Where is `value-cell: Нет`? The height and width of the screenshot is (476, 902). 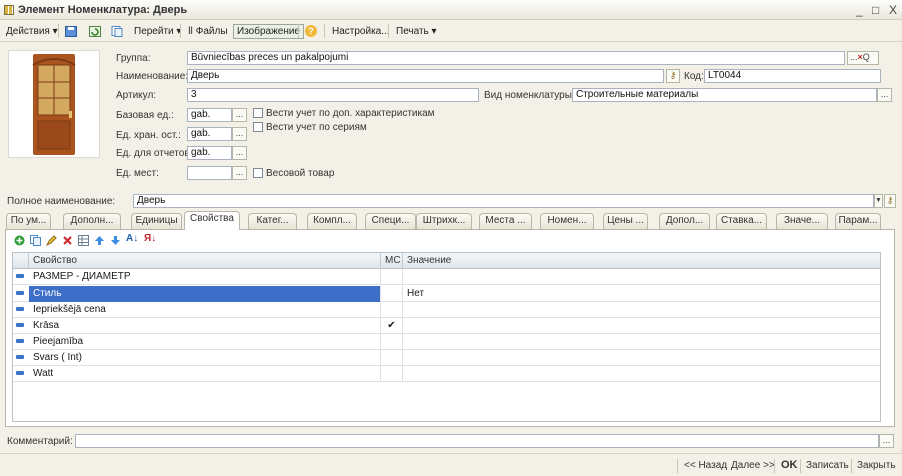
value-cell: Нет is located at coordinates (641, 294).